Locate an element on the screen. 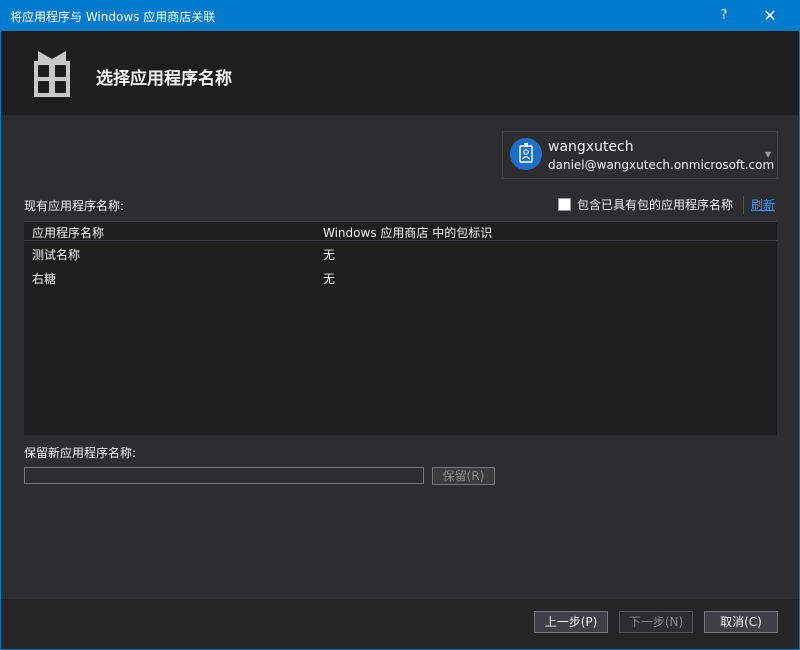 This screenshot has width=800, height=650. close-button: ✕ is located at coordinates (770, 16).